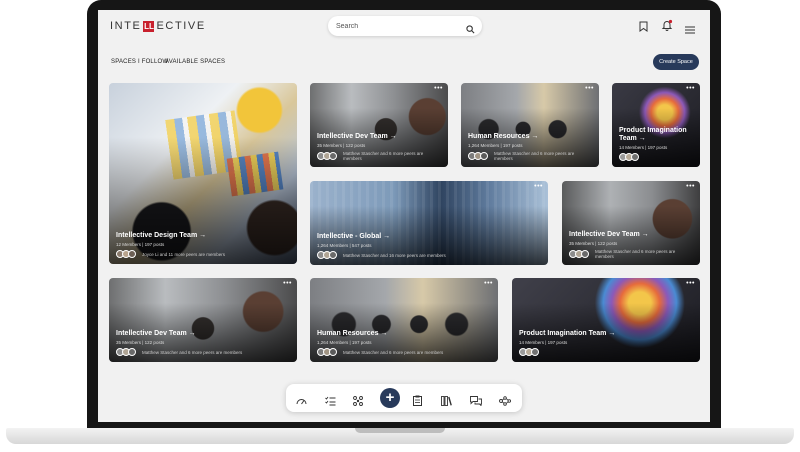  I want to click on search-bar, so click(405, 26).